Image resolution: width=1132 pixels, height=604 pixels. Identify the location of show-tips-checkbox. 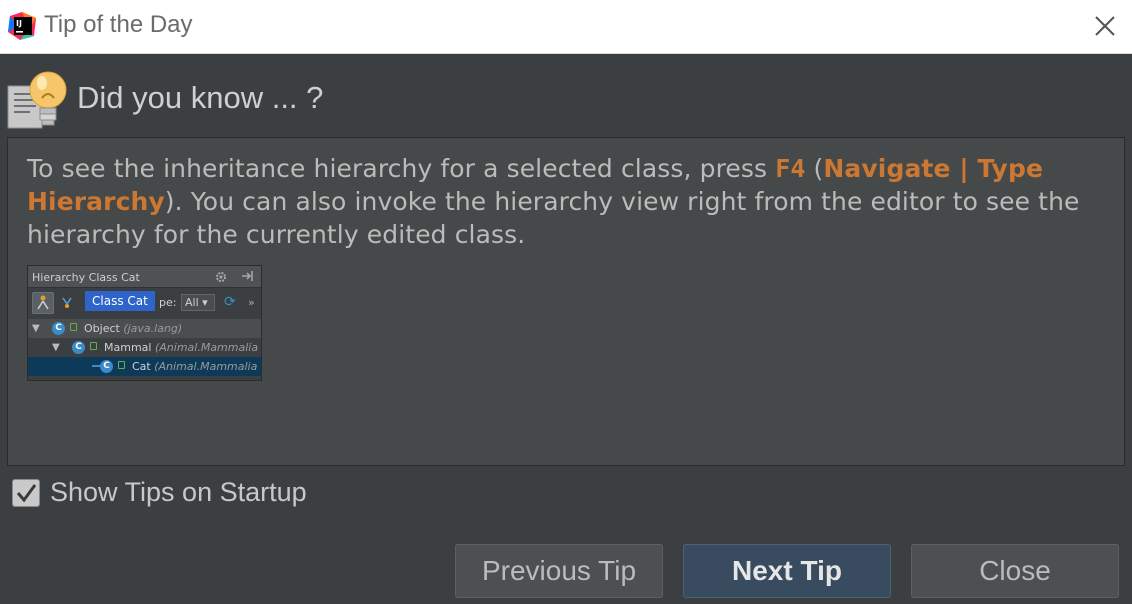
(26, 493).